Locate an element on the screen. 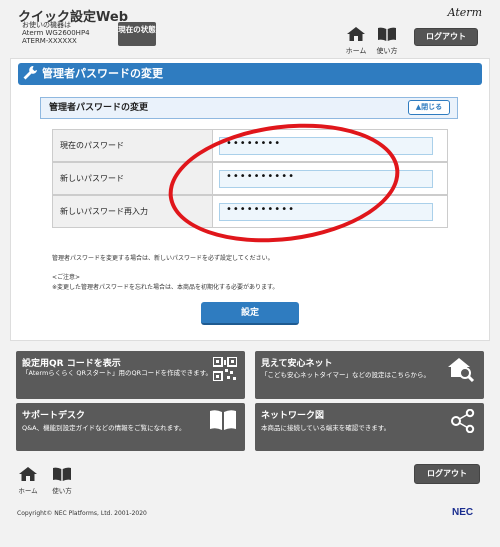  tile-desc: 本商品に接続している端末を確認できます。 is located at coordinates (326, 428).